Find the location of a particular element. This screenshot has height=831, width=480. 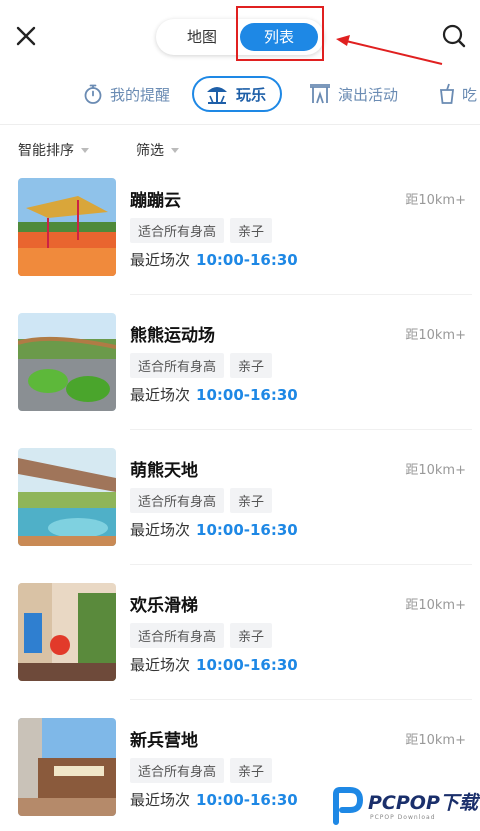

watermark-subtext: PCPOP Download is located at coordinates (403, 817).